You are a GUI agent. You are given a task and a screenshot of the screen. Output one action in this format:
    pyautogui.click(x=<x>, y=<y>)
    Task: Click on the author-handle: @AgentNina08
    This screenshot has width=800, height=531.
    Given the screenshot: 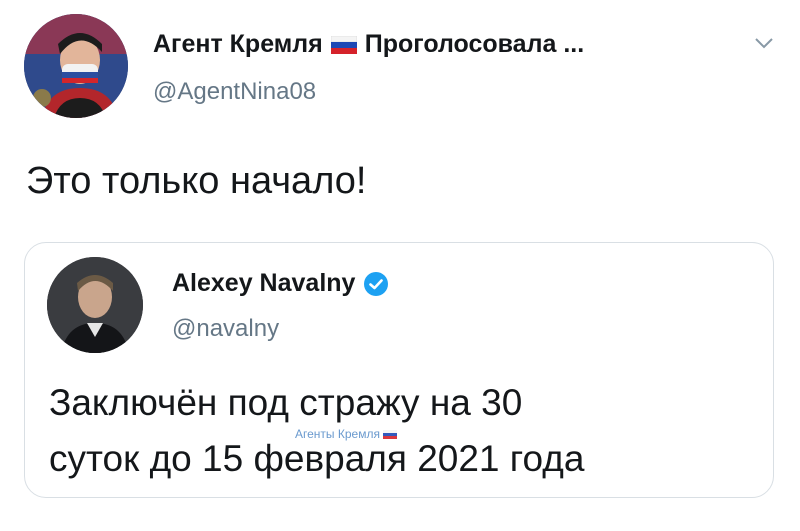 What is the action you would take?
    pyautogui.click(x=234, y=92)
    